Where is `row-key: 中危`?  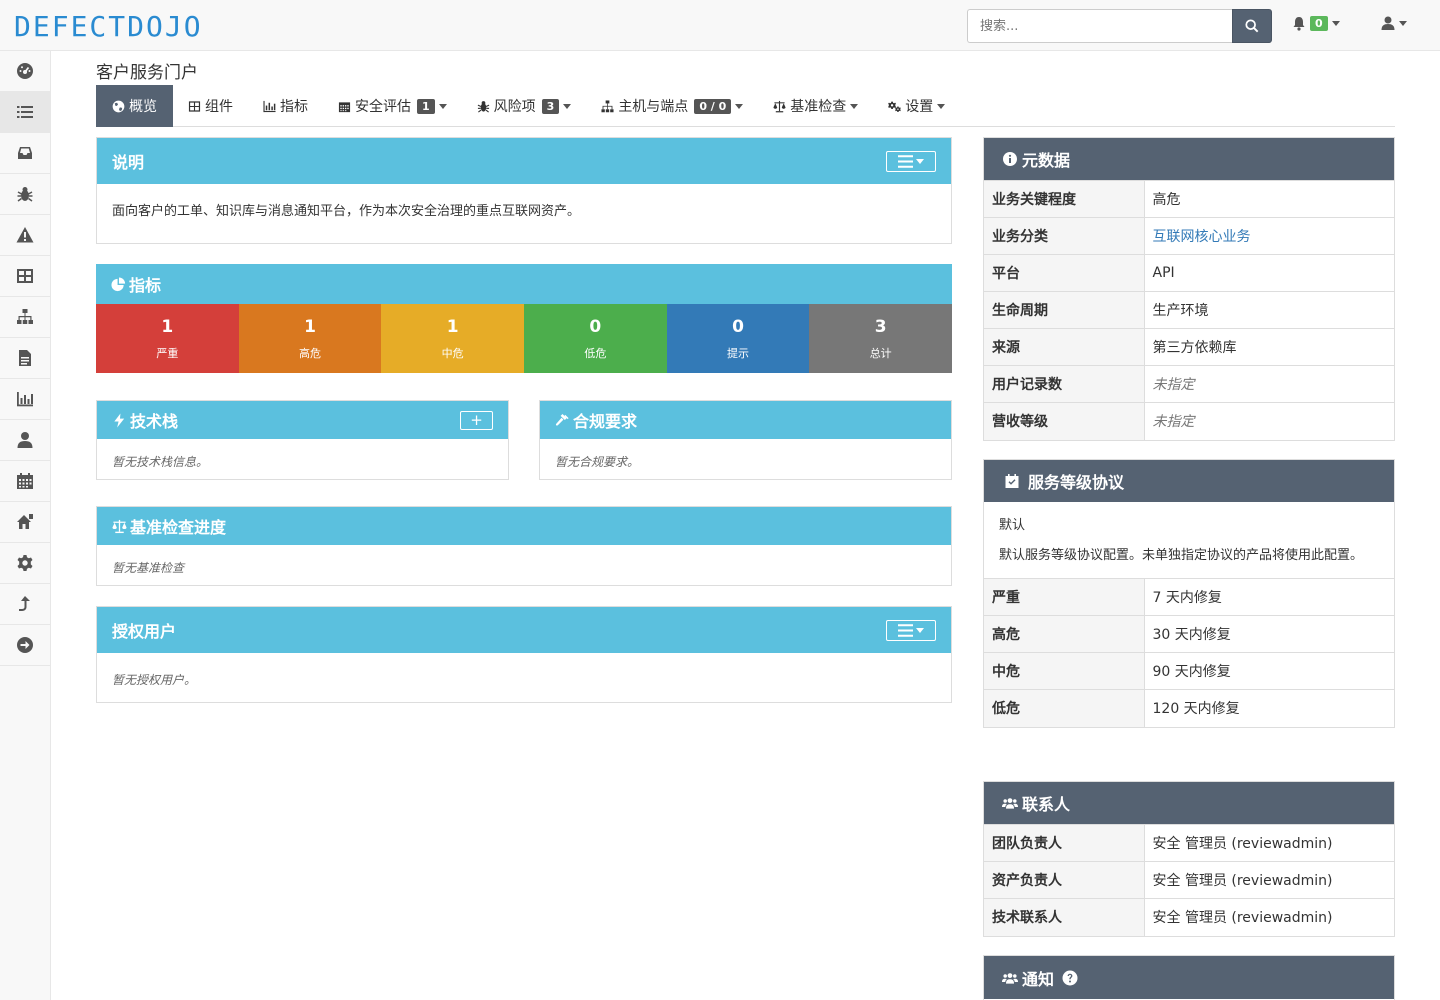
row-key: 中危 is located at coordinates (1064, 671).